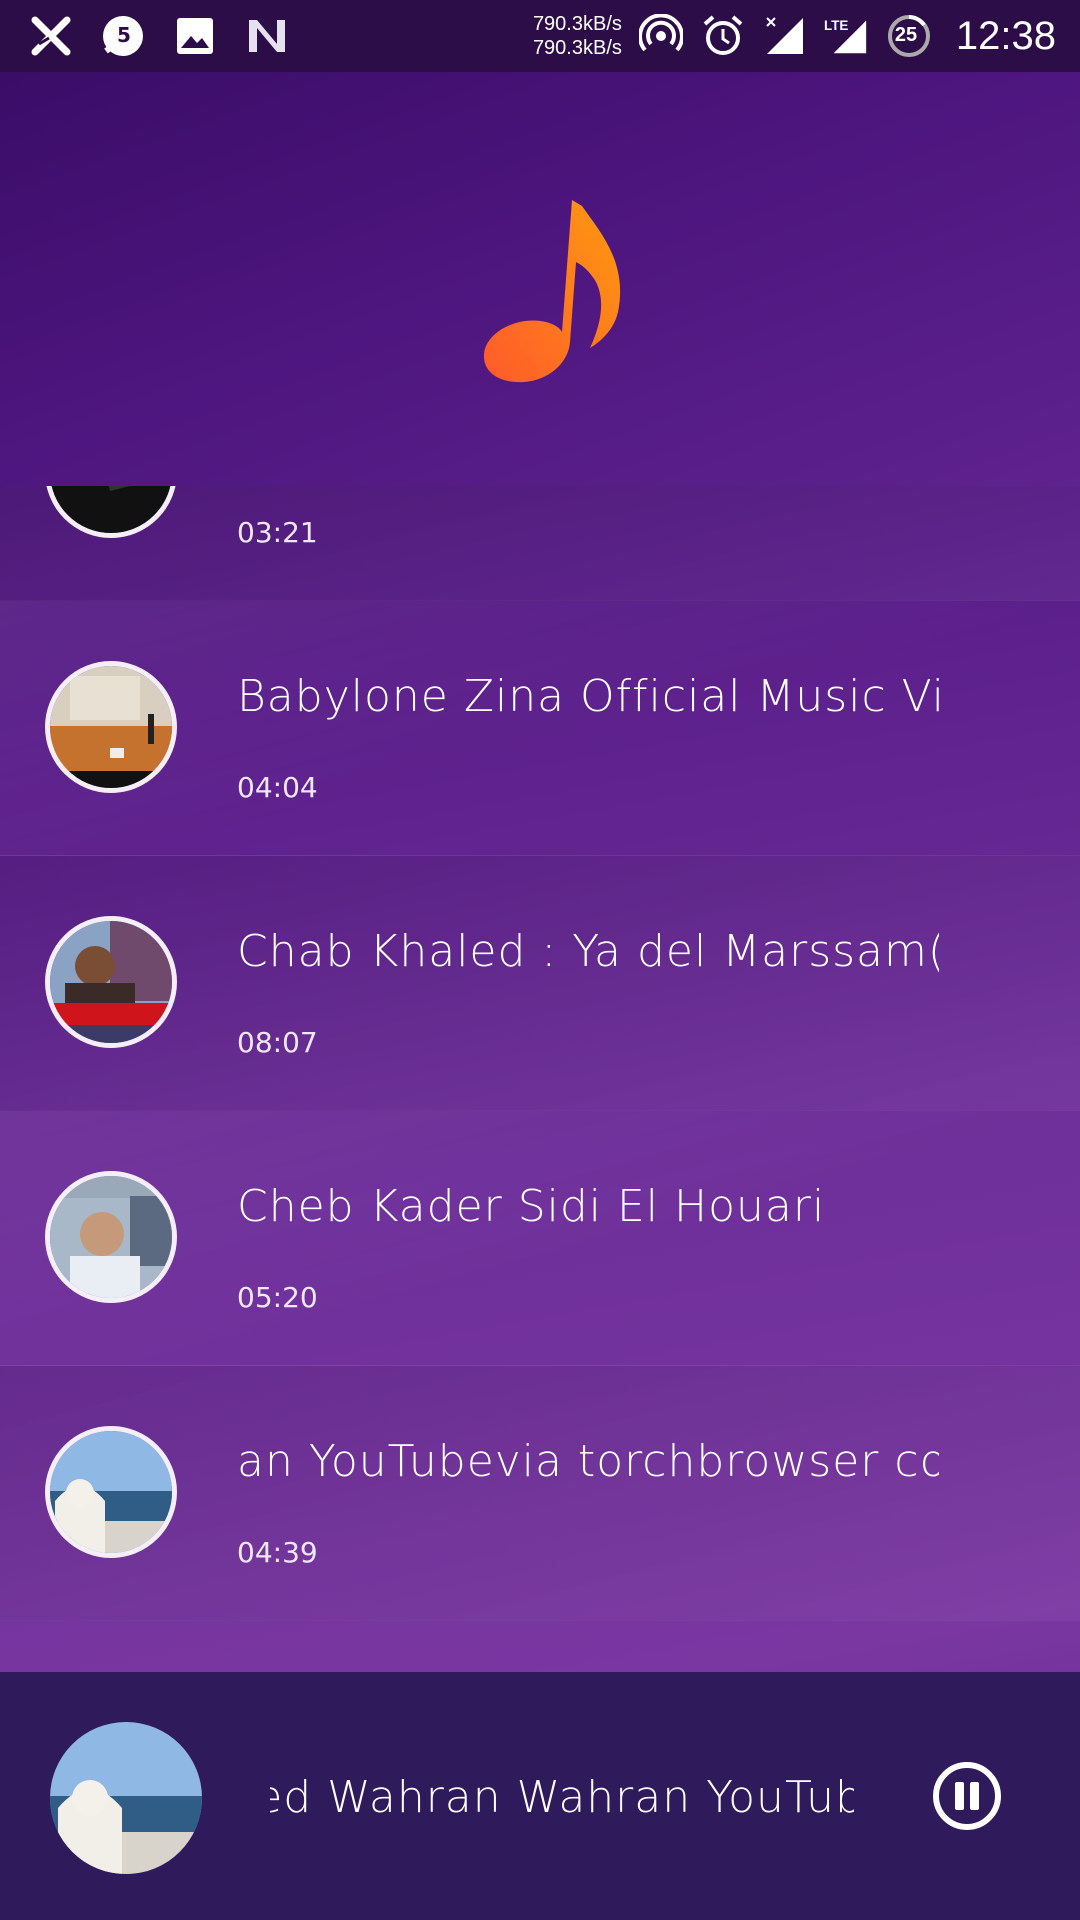 Image resolution: width=1080 pixels, height=1920 pixels. Describe the element at coordinates (531, 1206) in the screenshot. I see `track-title: Cheb Kader Sidi El Houari` at that location.